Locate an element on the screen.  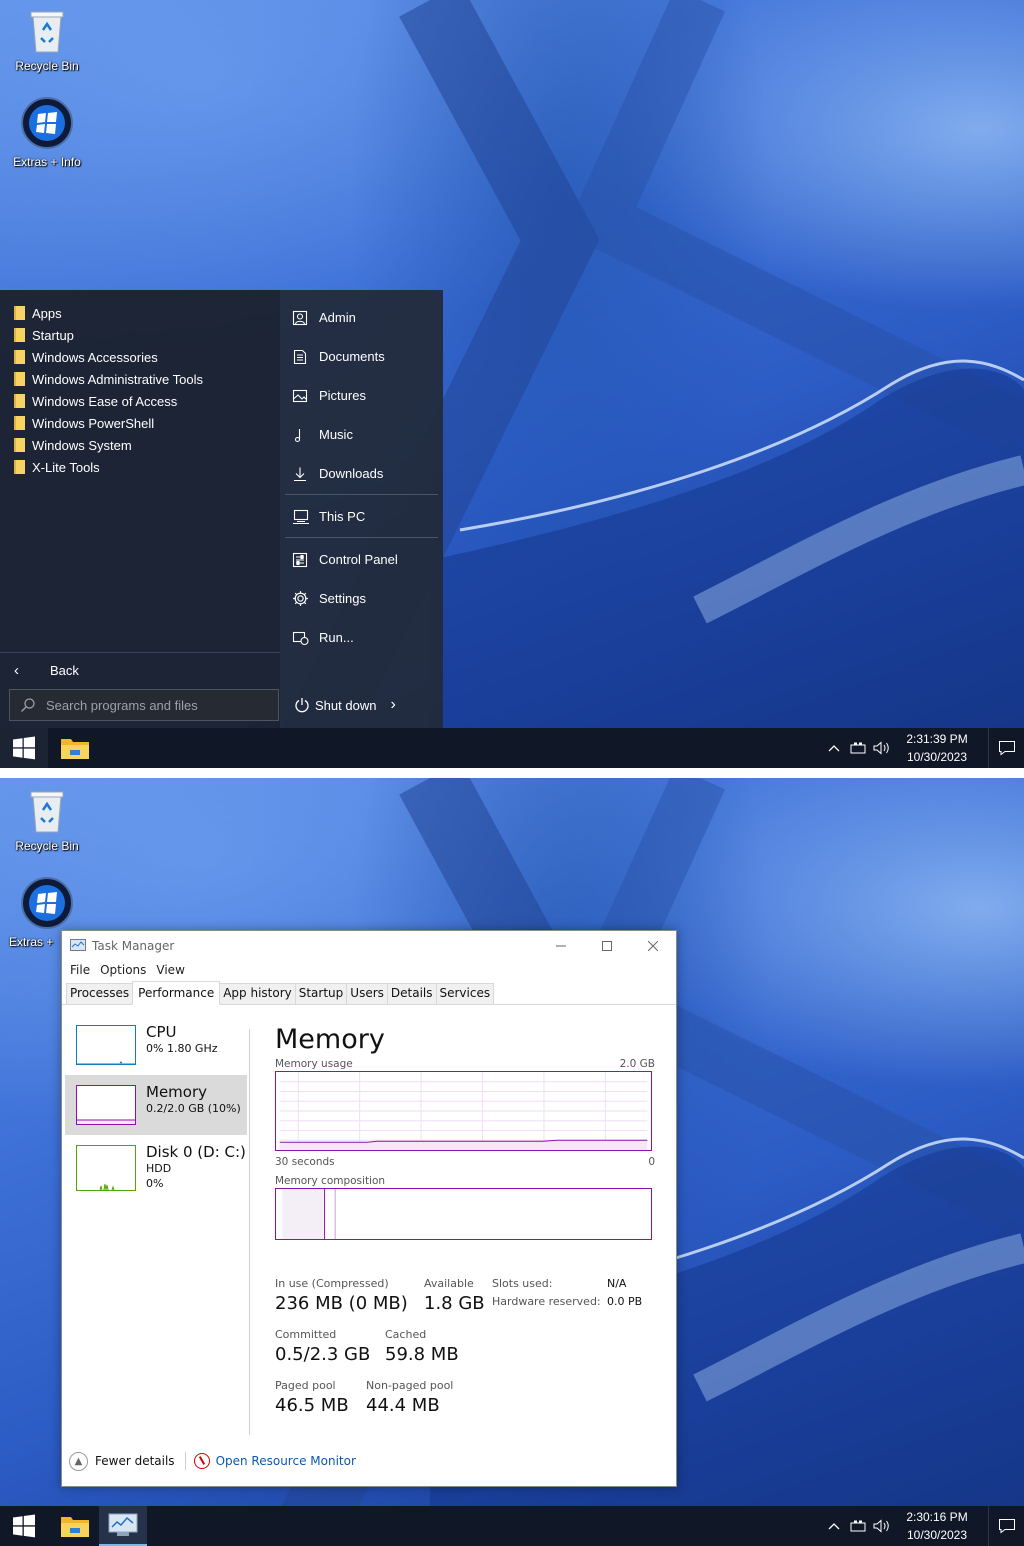
tab-app-history: App history is located at coordinates (257, 993).